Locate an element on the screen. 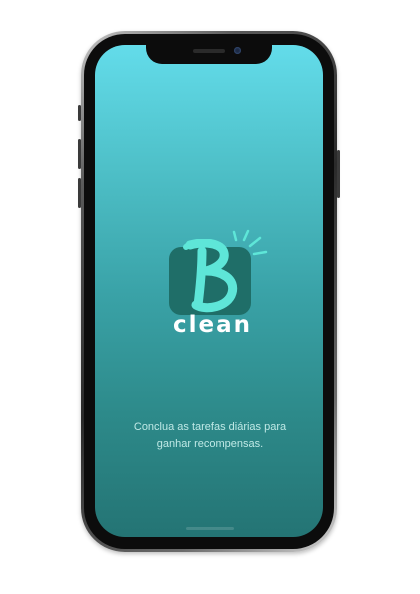  notch is located at coordinates (209, 54).